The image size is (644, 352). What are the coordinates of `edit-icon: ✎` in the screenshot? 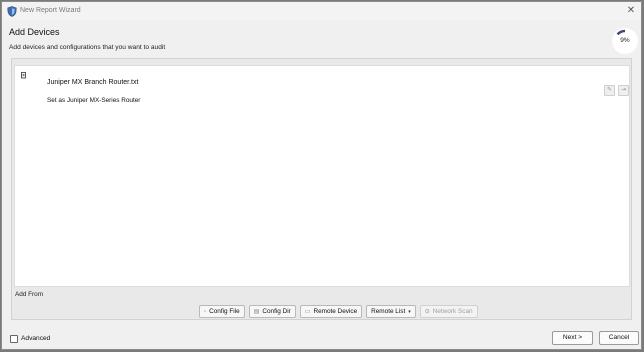 It's located at (609, 90).